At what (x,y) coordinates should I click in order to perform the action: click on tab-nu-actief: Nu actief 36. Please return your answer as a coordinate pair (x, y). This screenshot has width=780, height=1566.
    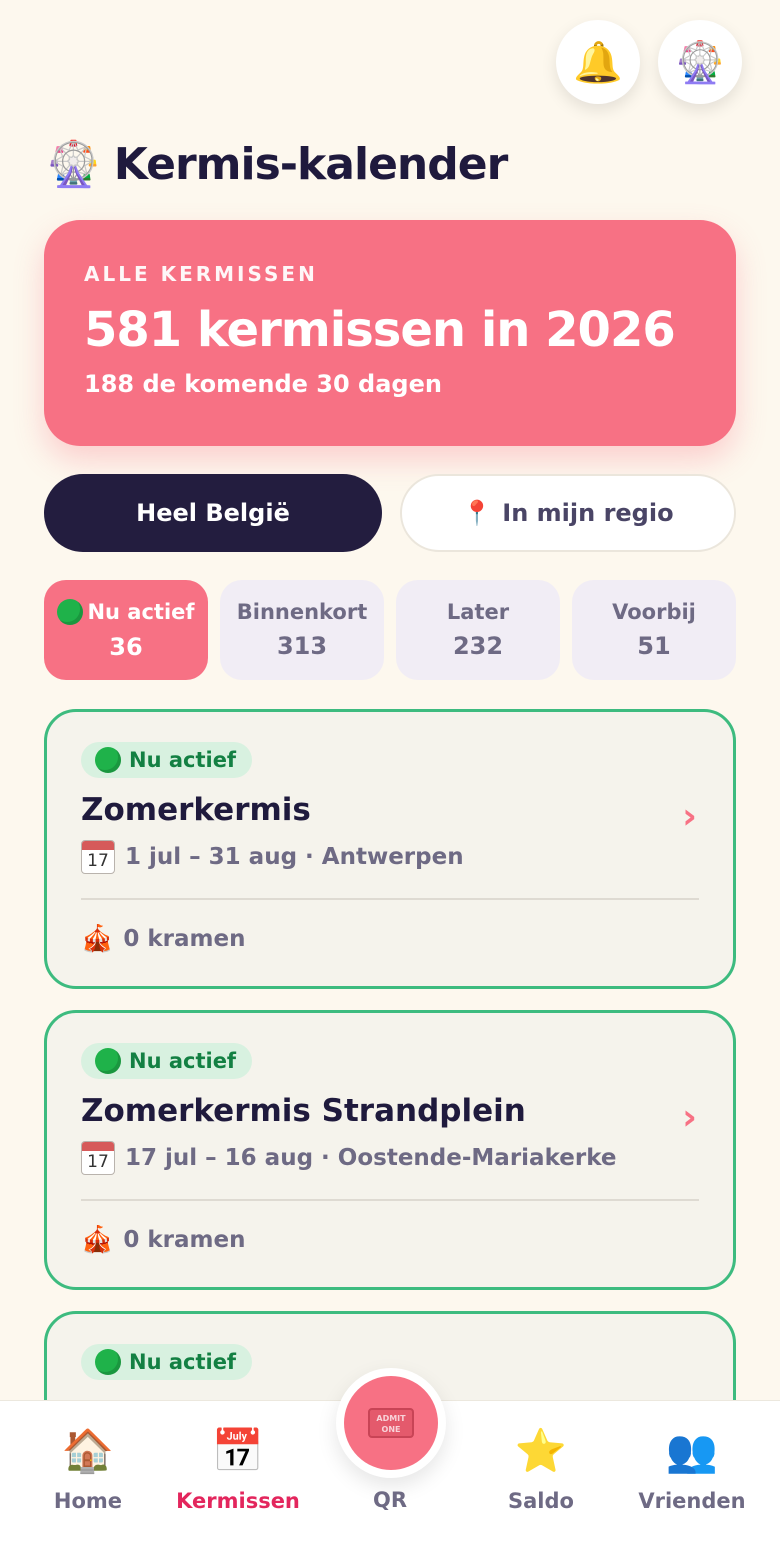
    Looking at the image, I should click on (126, 630).